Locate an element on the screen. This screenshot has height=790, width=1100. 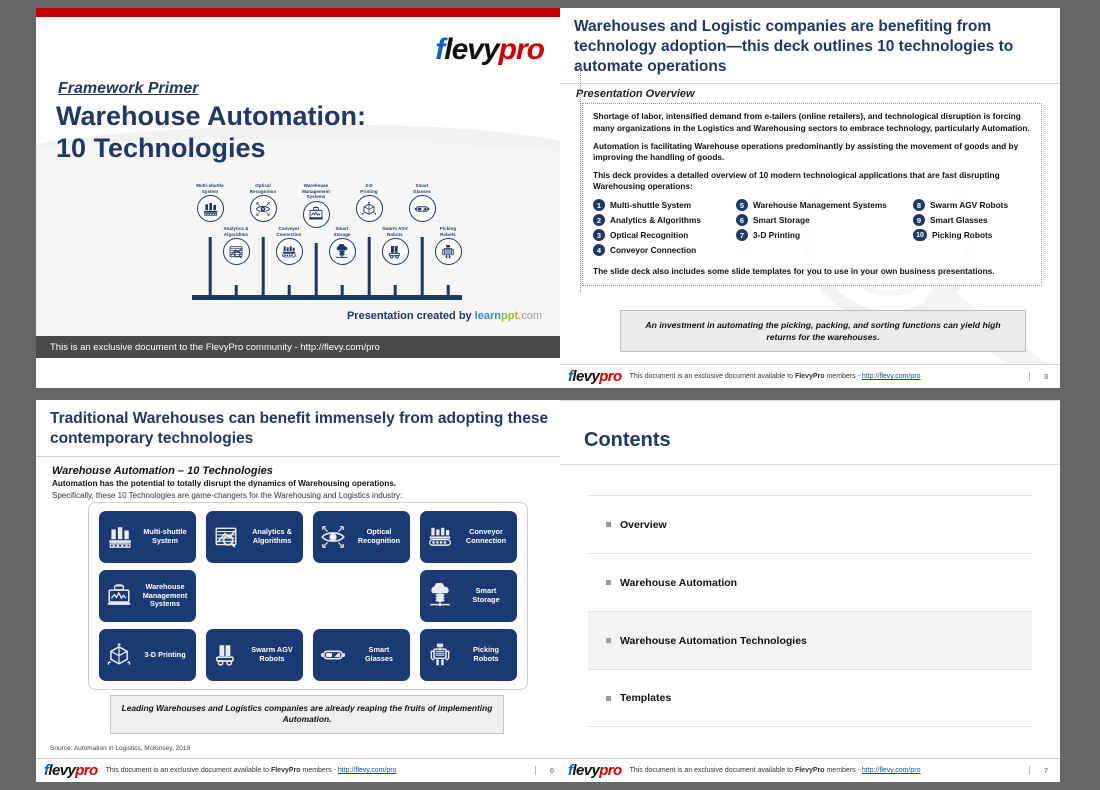
contents-item-1: Overview is located at coordinates (810, 524).